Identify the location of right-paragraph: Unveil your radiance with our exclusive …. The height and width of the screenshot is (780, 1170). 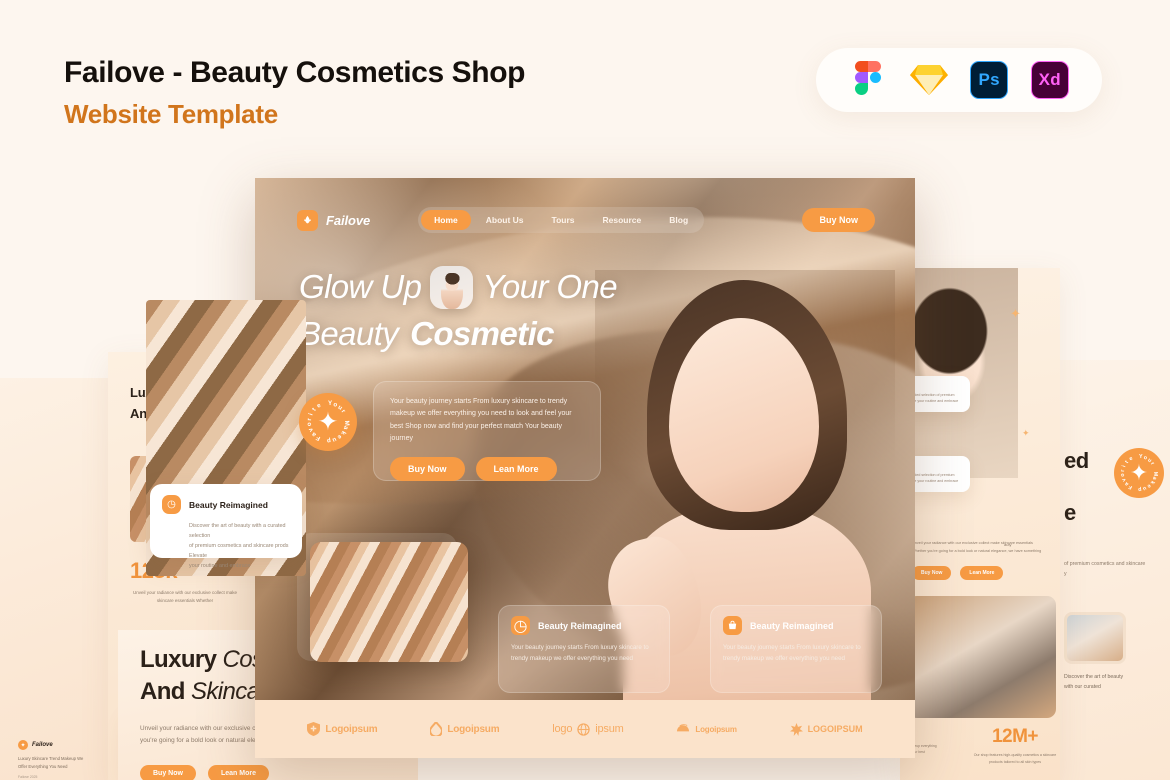
(977, 547).